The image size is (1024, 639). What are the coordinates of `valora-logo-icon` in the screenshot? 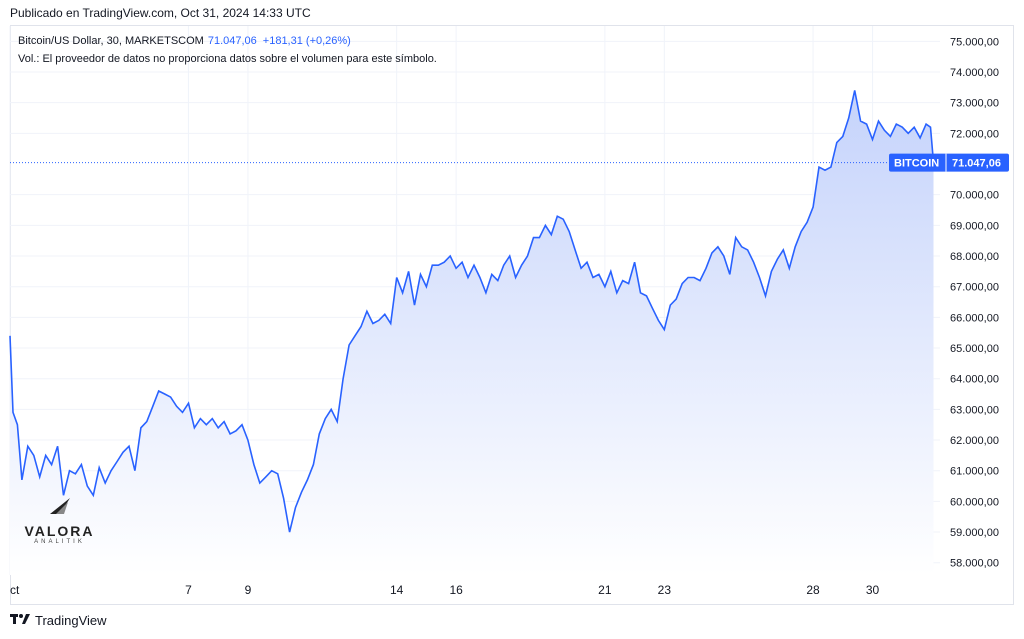 It's located at (59, 506).